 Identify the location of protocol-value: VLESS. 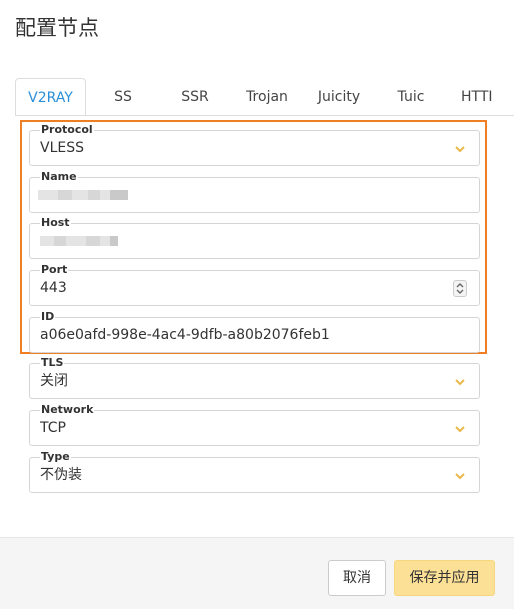
(62, 148).